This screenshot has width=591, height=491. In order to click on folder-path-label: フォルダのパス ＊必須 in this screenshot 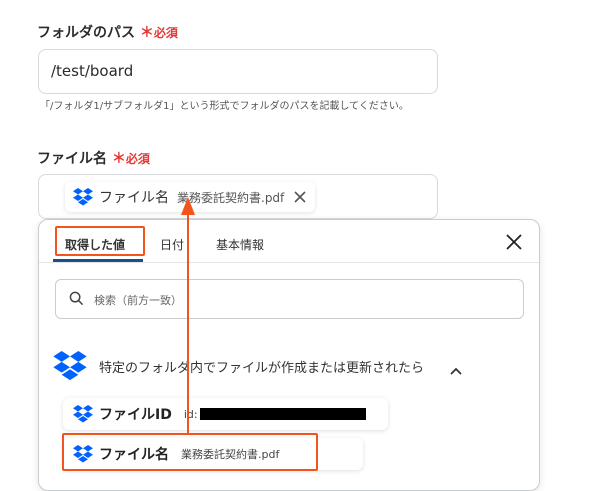, I will do `click(107, 32)`.